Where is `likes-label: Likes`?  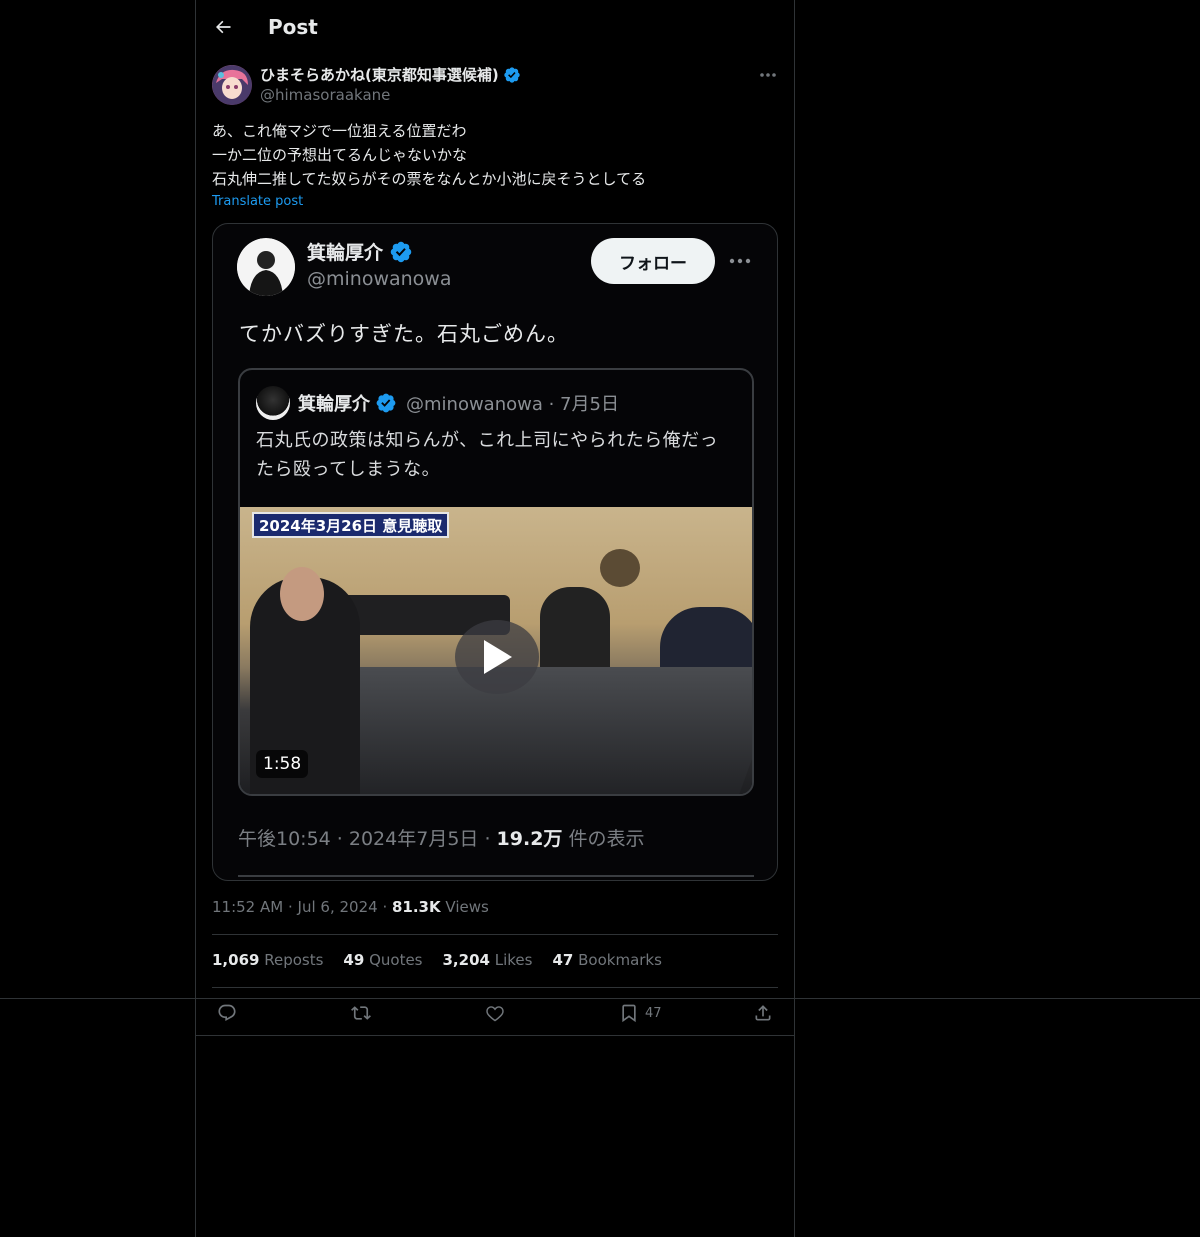 likes-label: Likes is located at coordinates (513, 960).